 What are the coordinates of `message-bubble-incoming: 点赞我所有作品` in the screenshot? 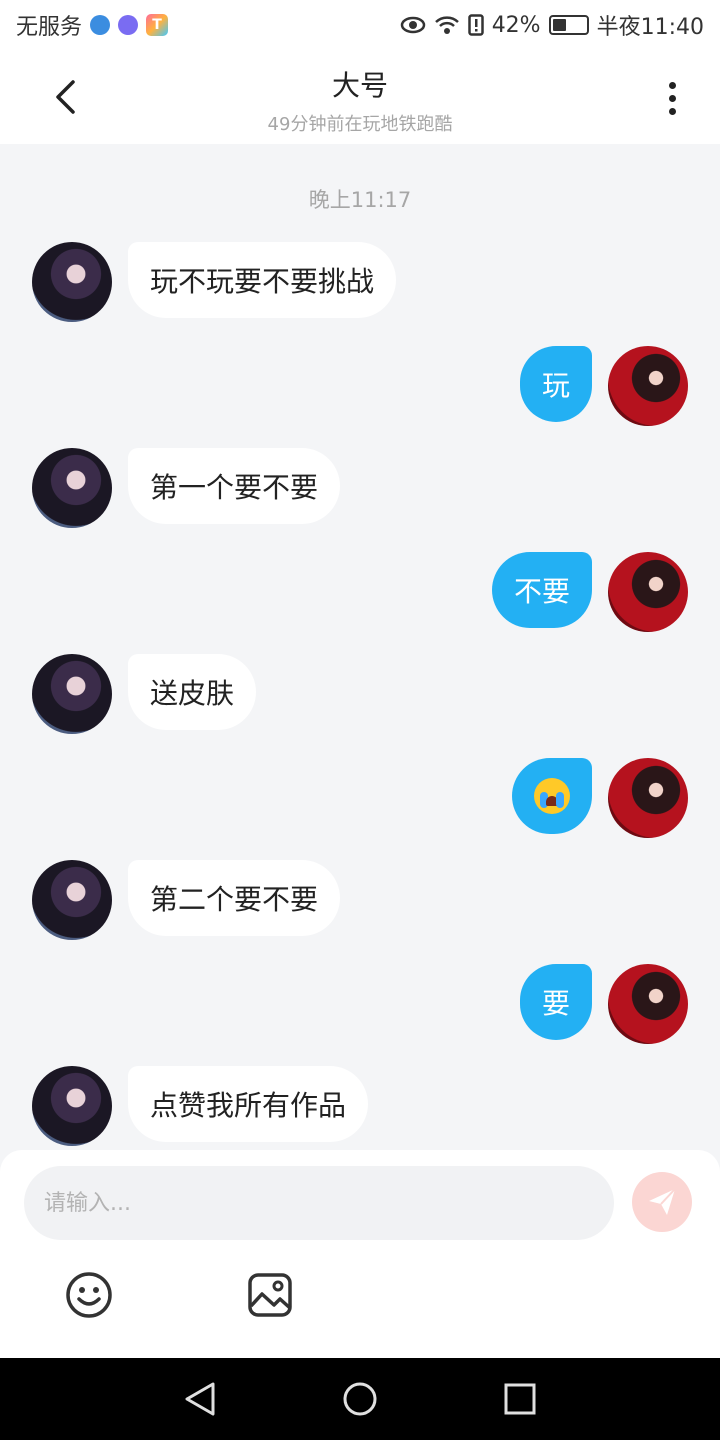 It's located at (248, 1104).